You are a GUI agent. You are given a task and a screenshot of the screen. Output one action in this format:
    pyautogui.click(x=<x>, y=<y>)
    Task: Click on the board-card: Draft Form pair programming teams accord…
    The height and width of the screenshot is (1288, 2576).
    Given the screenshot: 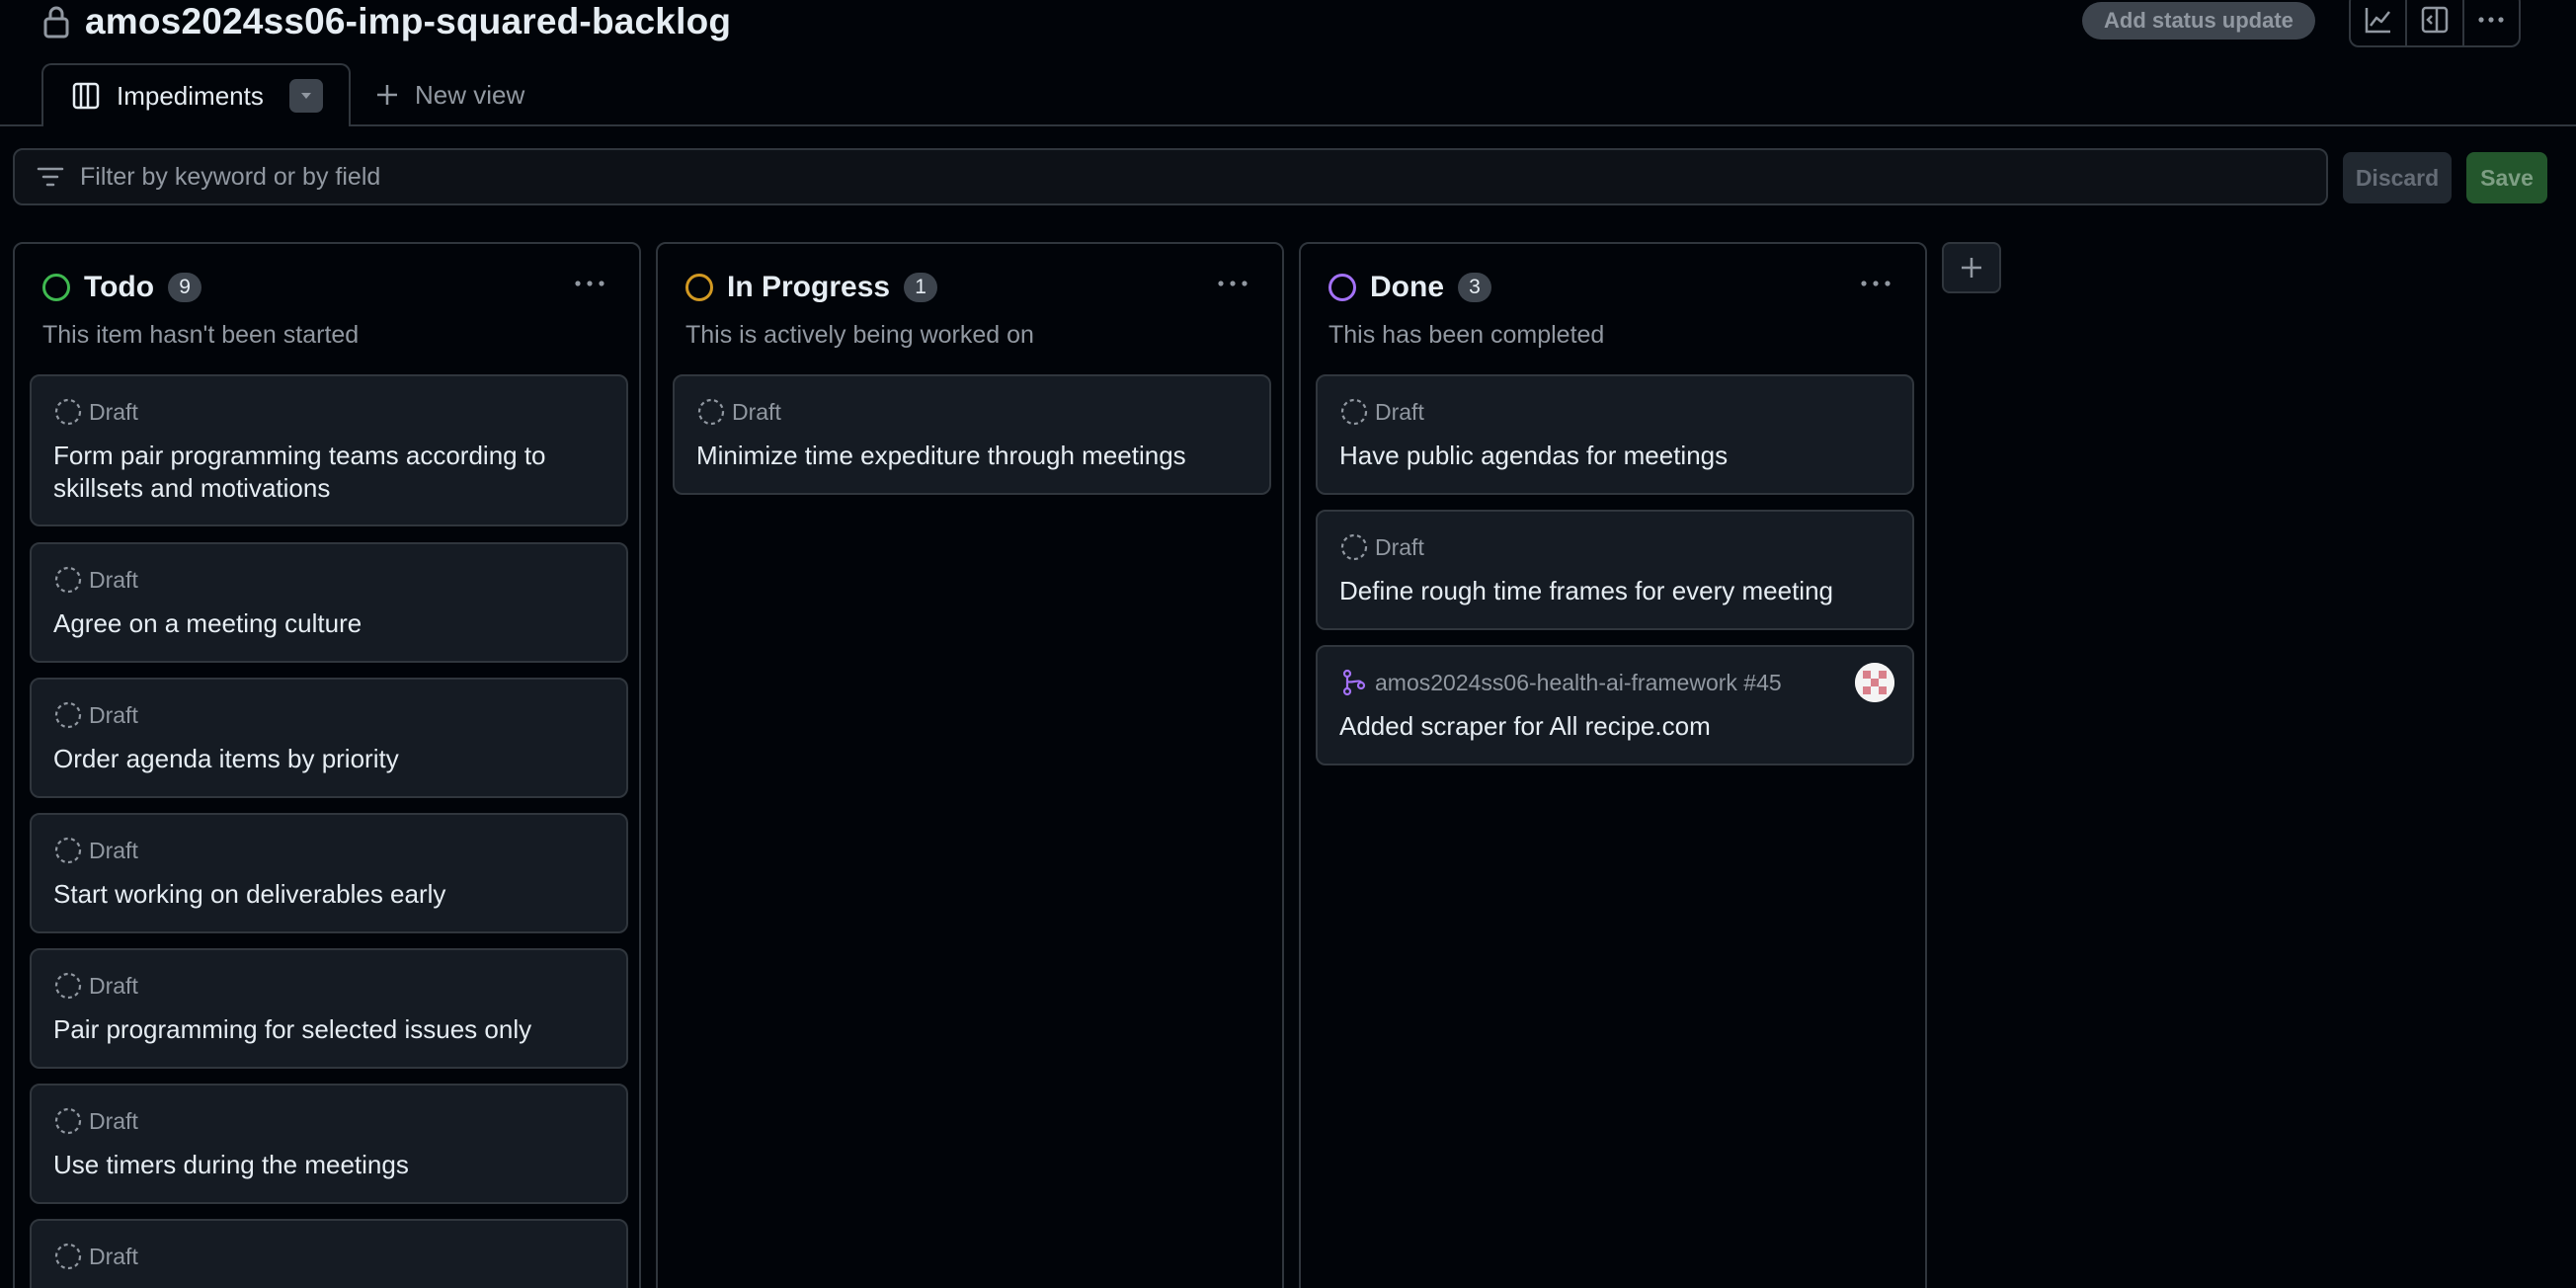 What is the action you would take?
    pyautogui.click(x=329, y=450)
    